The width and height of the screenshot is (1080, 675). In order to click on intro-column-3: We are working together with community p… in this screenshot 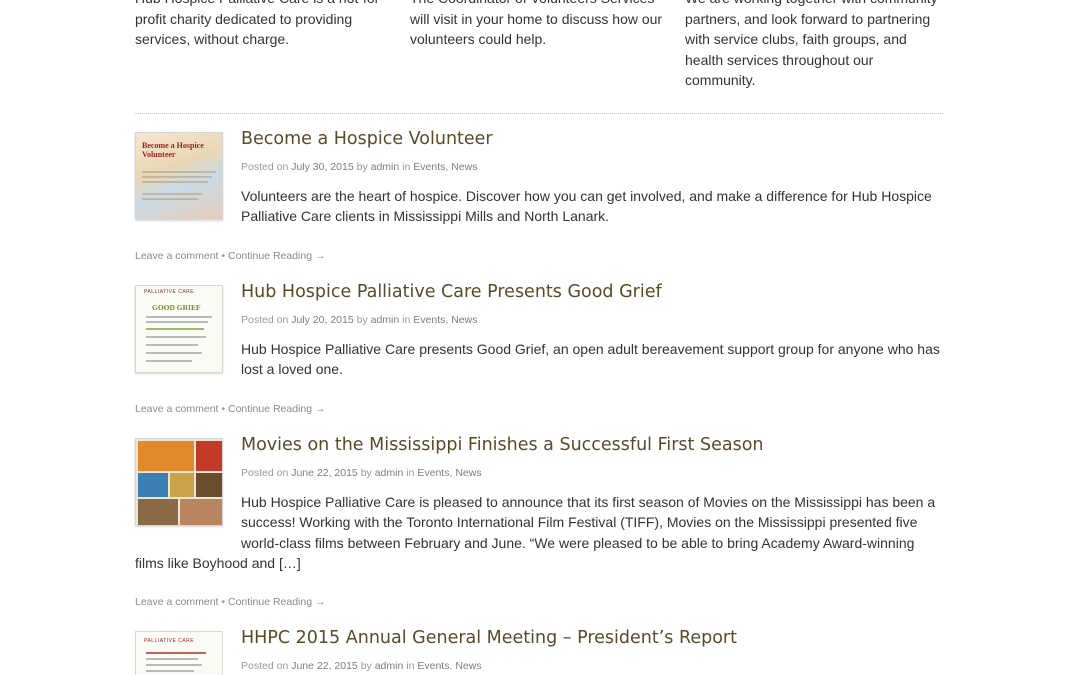, I will do `click(816, 45)`.